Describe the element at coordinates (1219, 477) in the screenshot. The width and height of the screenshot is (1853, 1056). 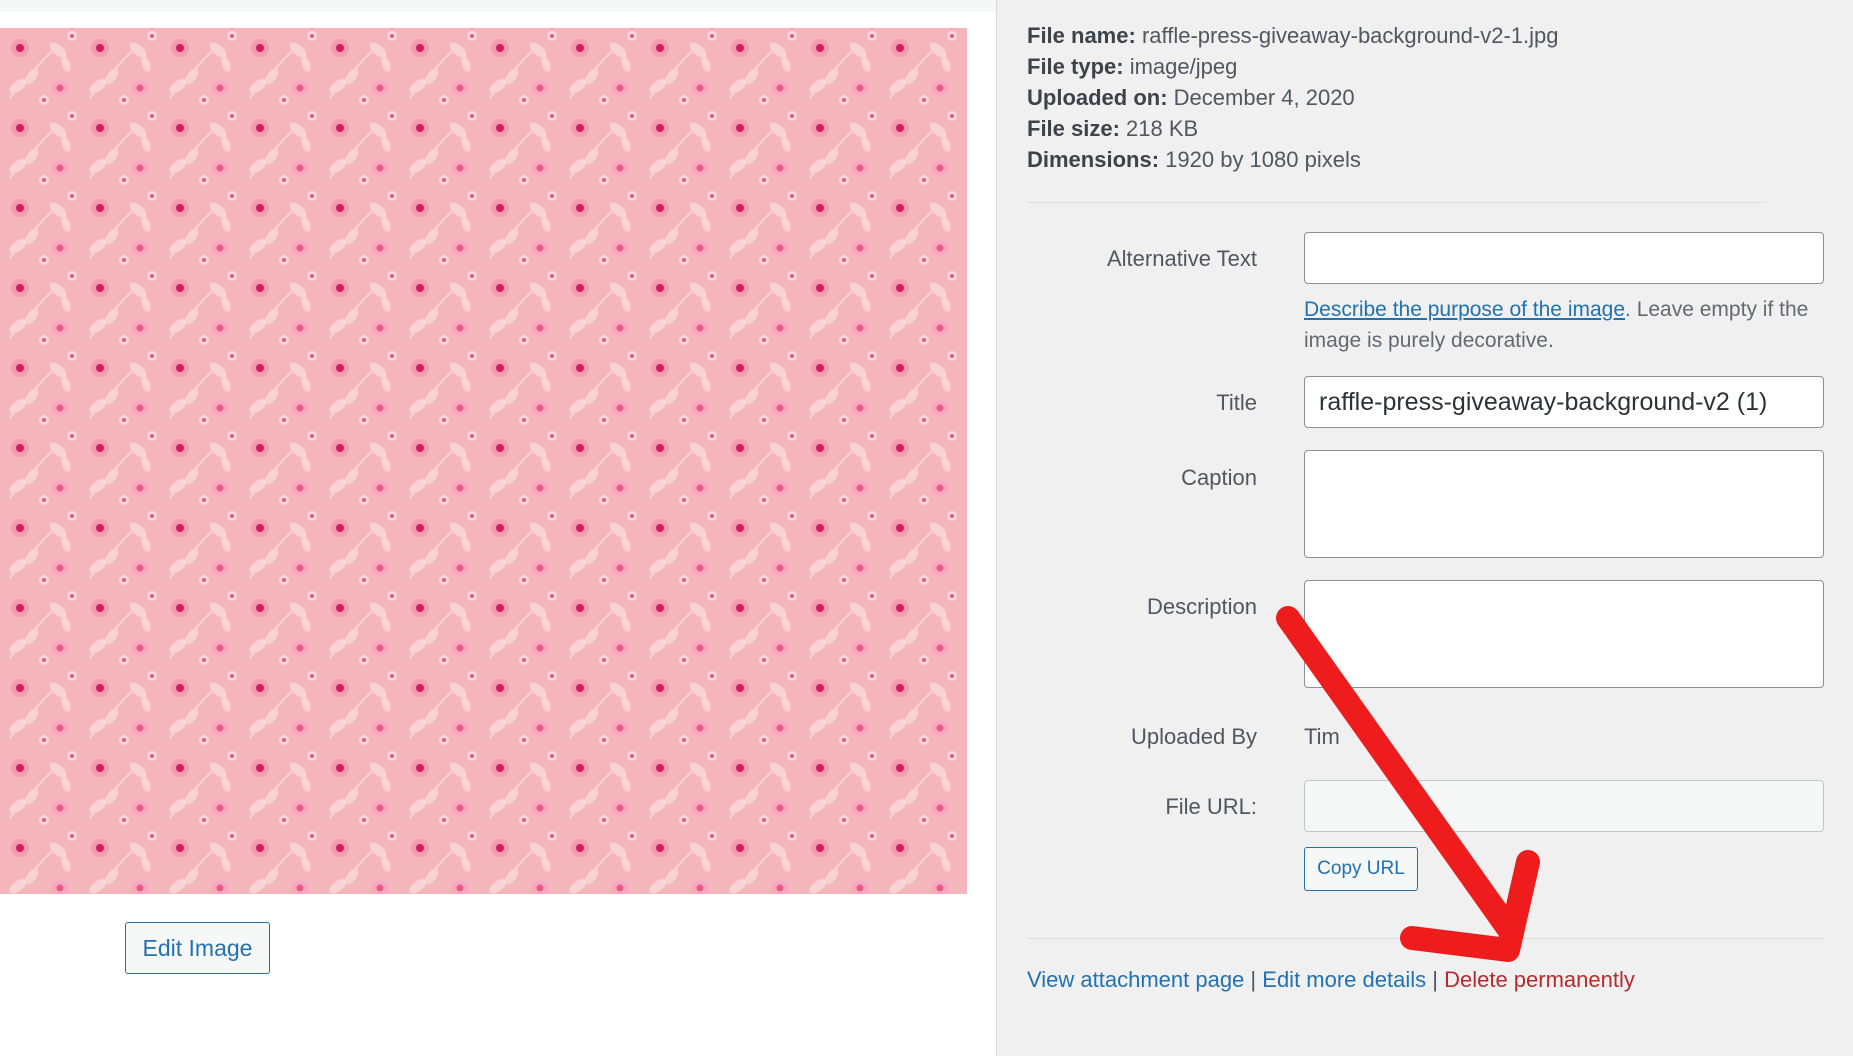
I see `caption-label: Caption` at that location.